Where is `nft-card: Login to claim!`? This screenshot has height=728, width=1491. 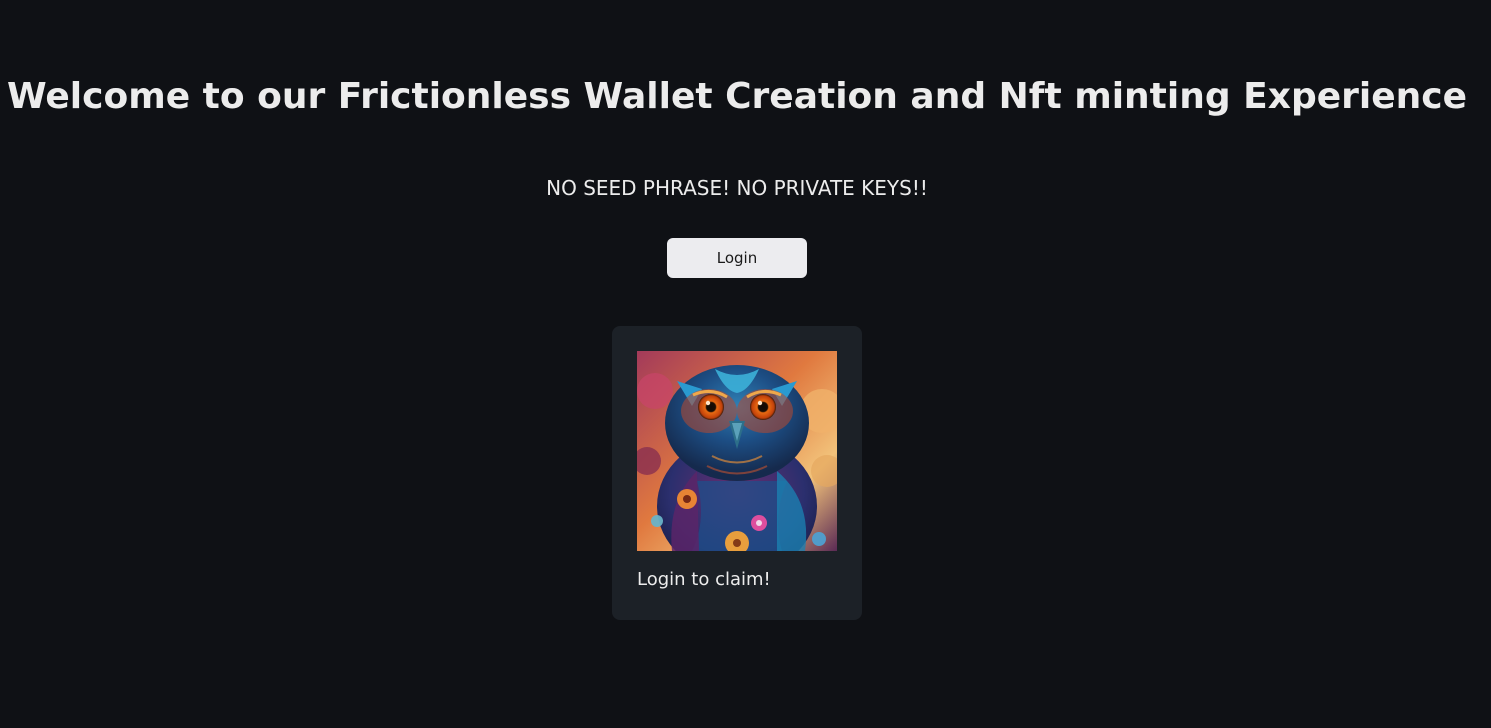
nft-card: Login to claim! is located at coordinates (737, 473).